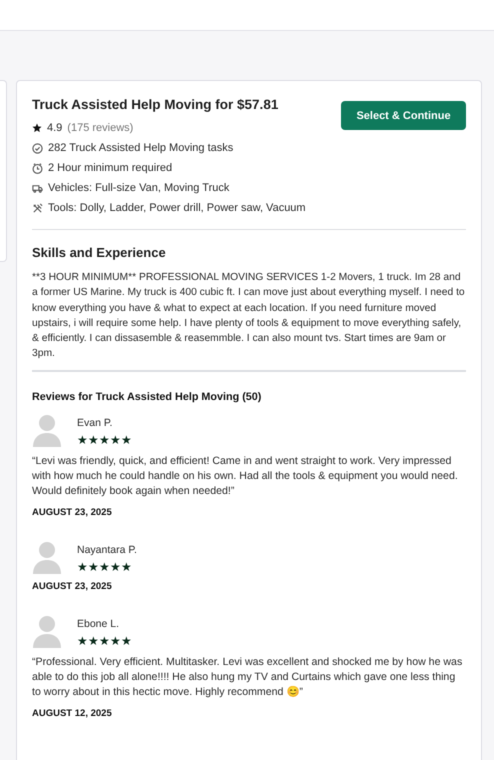 Image resolution: width=494 pixels, height=760 pixels. Describe the element at coordinates (245, 476) in the screenshot. I see `review-text: “Levi was friendly, quick, and efficient! Came in and went straight to work. Very impressed with how much he could handle on his own. Had all the tools & equipment you would need. Would definitely book again when needed!”` at that location.